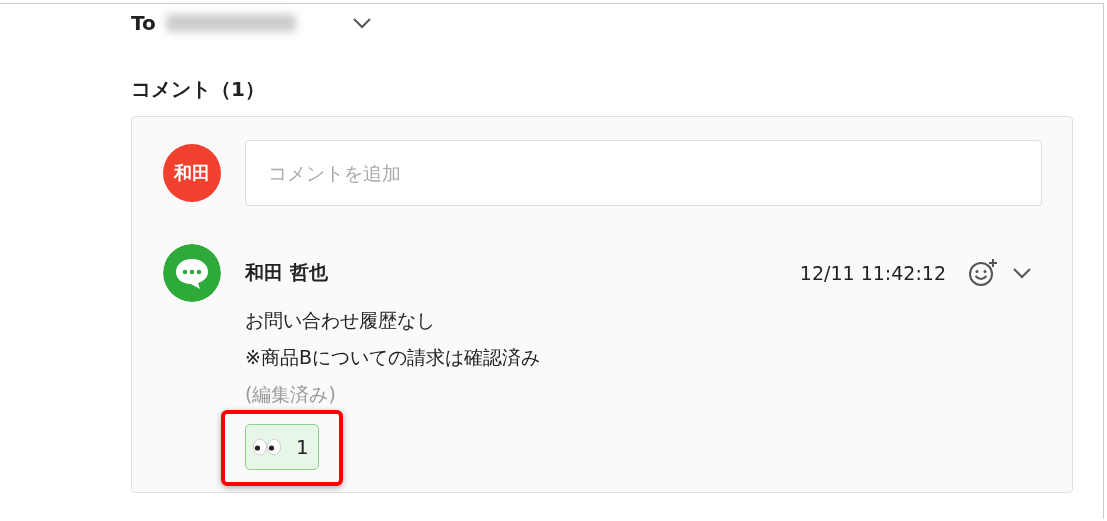 This screenshot has height=521, width=1107. What do you see at coordinates (198, 89) in the screenshot?
I see `comments-heading: コメント（1）` at bounding box center [198, 89].